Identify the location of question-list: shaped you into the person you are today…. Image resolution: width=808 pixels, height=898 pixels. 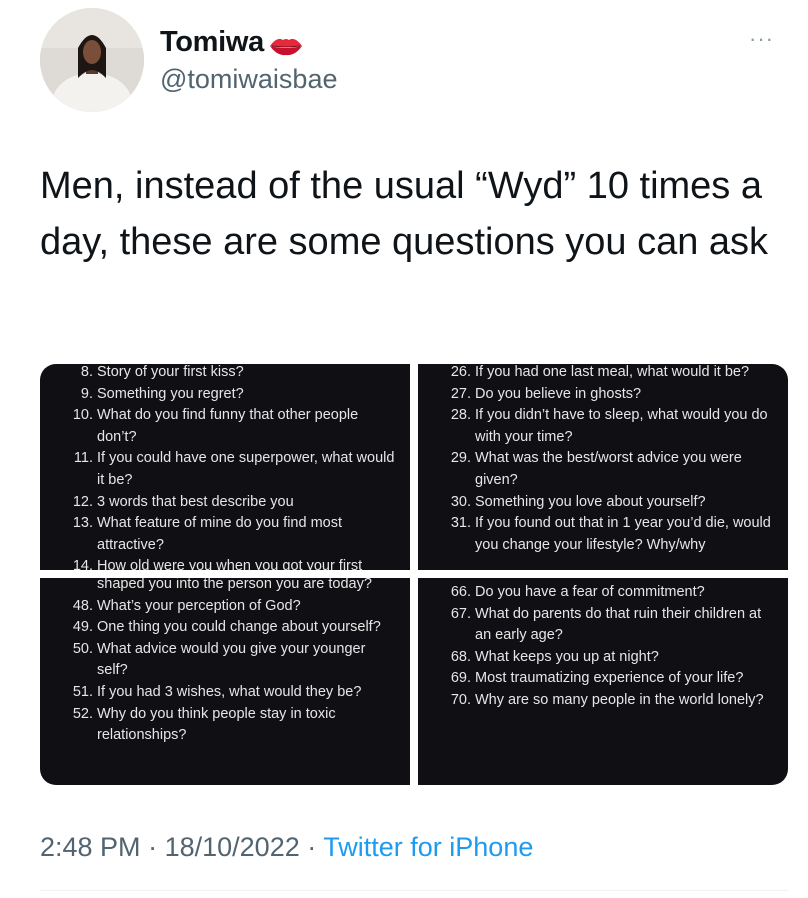
(225, 662).